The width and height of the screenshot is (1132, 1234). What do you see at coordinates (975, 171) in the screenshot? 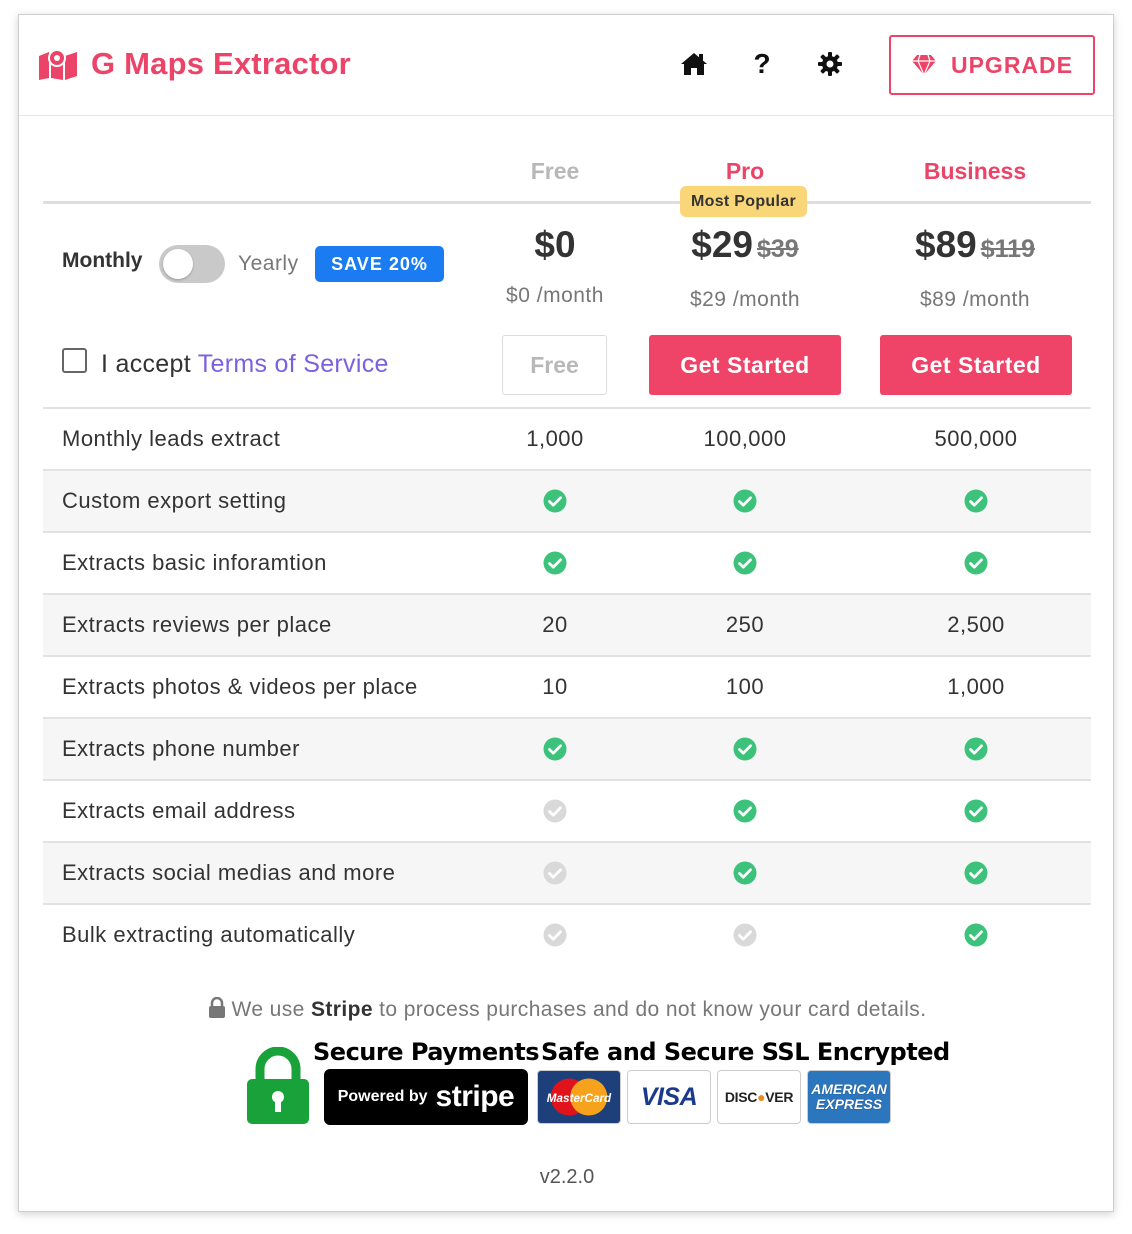
I see `plan-title-business: Business` at bounding box center [975, 171].